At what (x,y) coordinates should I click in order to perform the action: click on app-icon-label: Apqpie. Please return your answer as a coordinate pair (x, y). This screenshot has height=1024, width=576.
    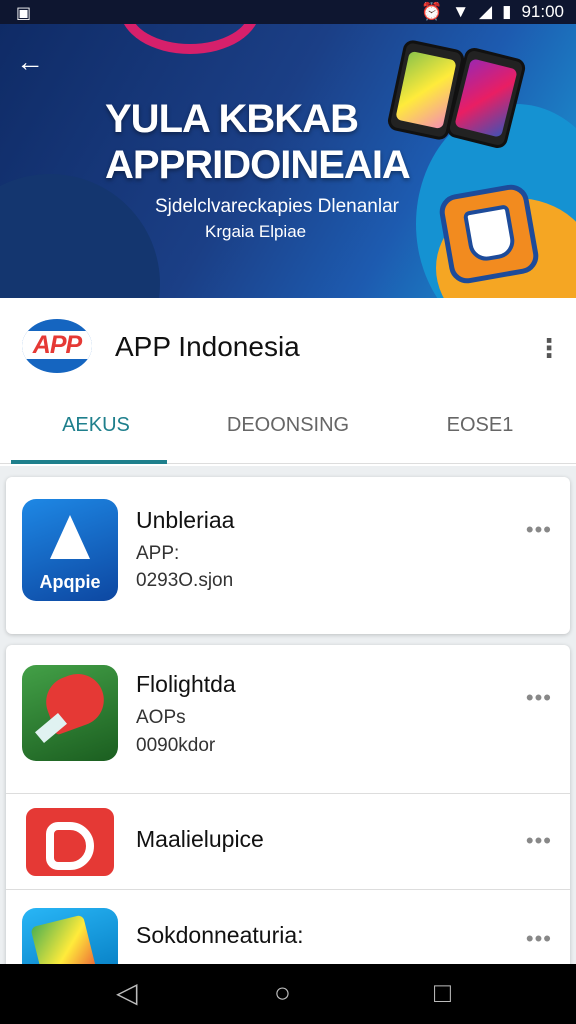
    Looking at the image, I should click on (70, 582).